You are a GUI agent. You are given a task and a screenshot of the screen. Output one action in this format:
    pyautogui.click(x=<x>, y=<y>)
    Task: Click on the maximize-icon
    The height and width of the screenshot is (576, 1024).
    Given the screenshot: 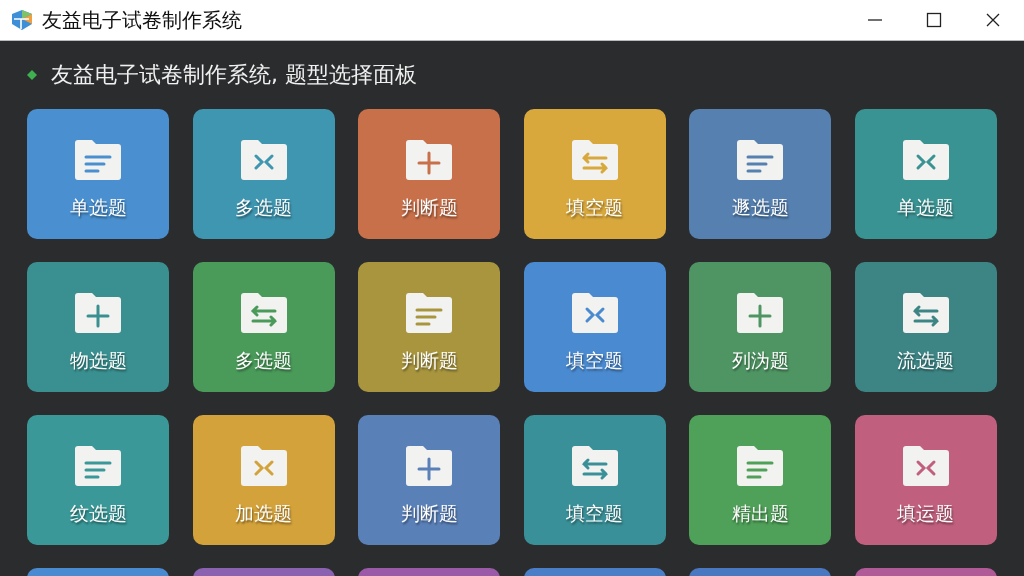 What is the action you would take?
    pyautogui.click(x=934, y=20)
    